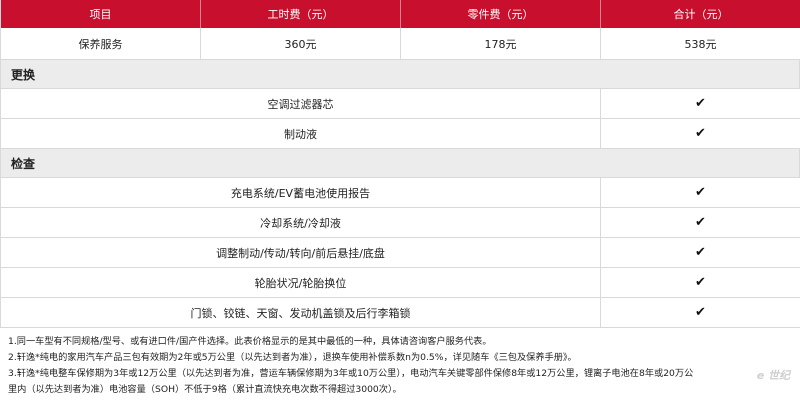 The image size is (800, 405). Describe the element at coordinates (301, 222) in the screenshot. I see `inspect-item-name: 冷却系统/冷却液` at that location.